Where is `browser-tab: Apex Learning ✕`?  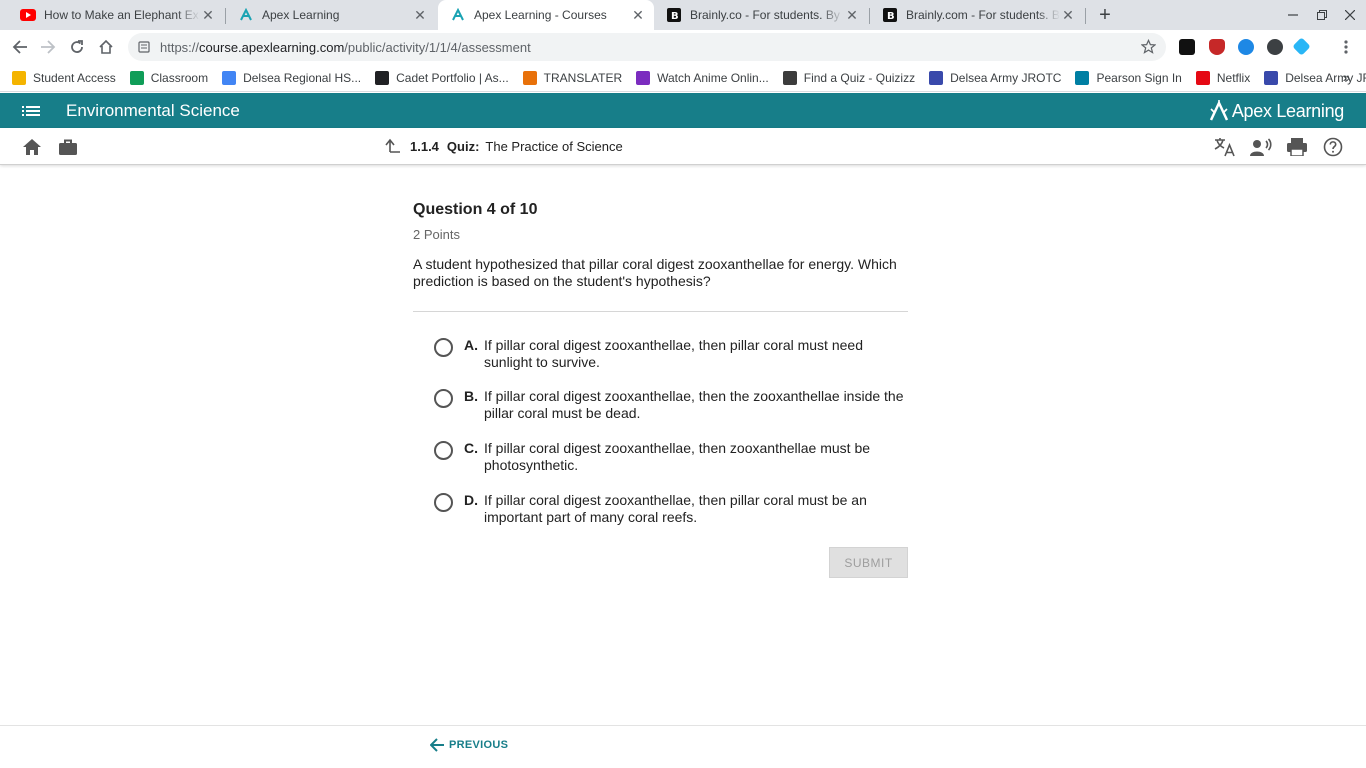 browser-tab: Apex Learning ✕ is located at coordinates (331, 15).